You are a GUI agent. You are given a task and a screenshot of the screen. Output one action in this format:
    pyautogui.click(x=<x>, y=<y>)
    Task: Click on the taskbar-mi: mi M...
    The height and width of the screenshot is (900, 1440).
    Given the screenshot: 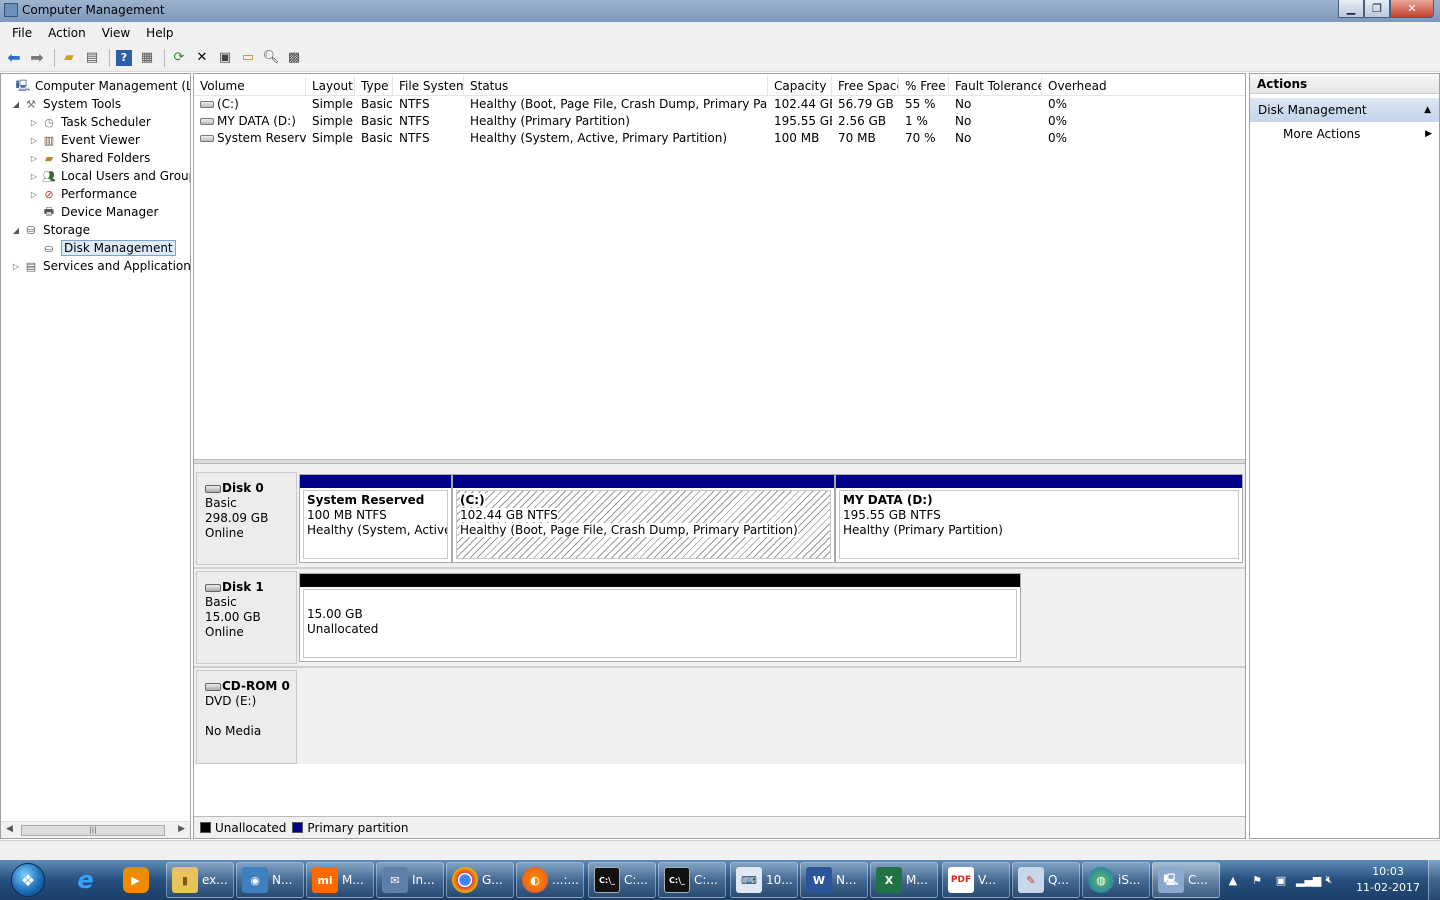 What is the action you would take?
    pyautogui.click(x=340, y=880)
    